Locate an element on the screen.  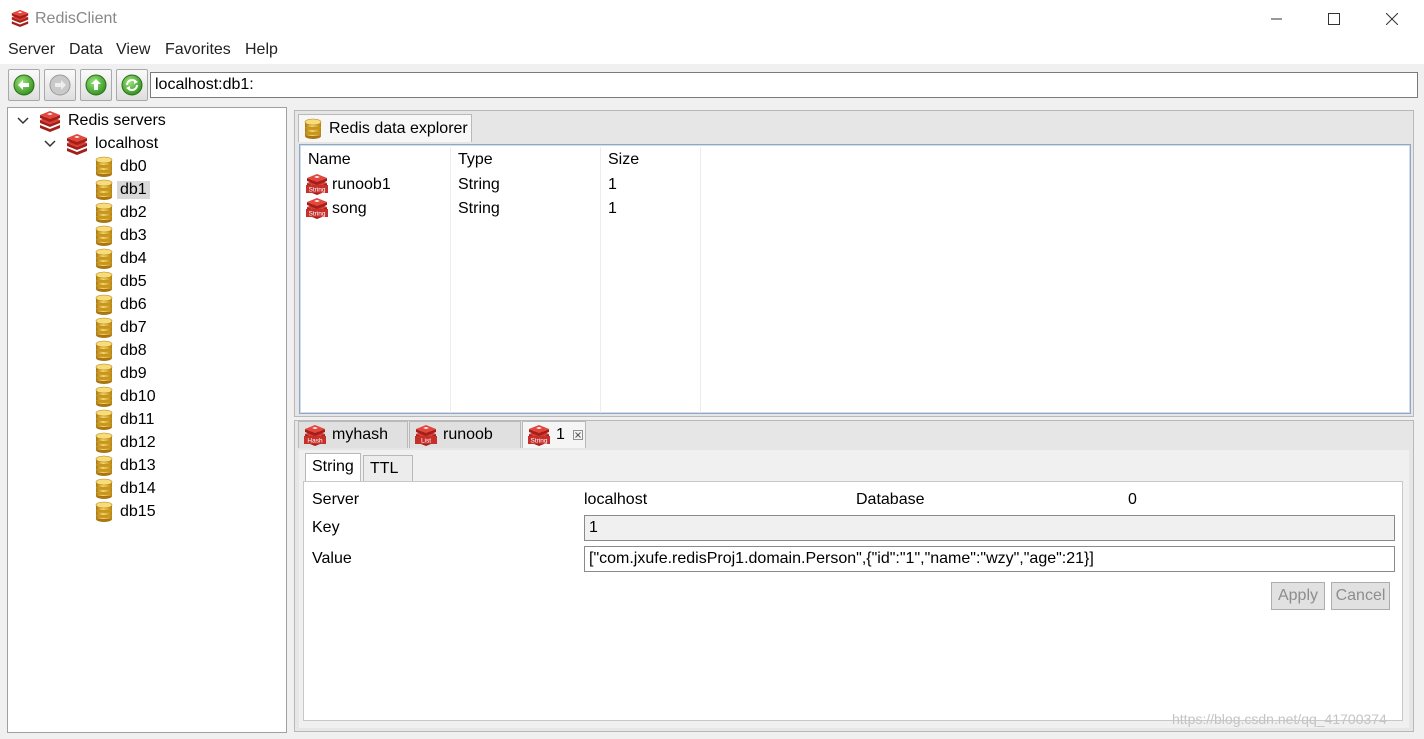
key-label: Key is located at coordinates (326, 527).